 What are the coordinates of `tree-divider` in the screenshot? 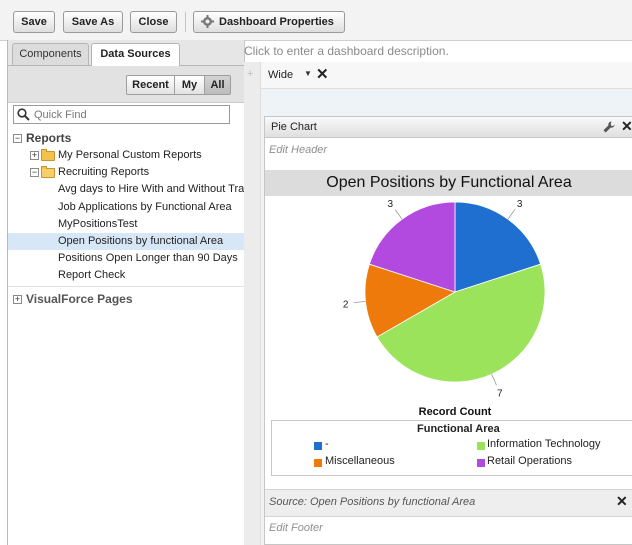 It's located at (126, 286).